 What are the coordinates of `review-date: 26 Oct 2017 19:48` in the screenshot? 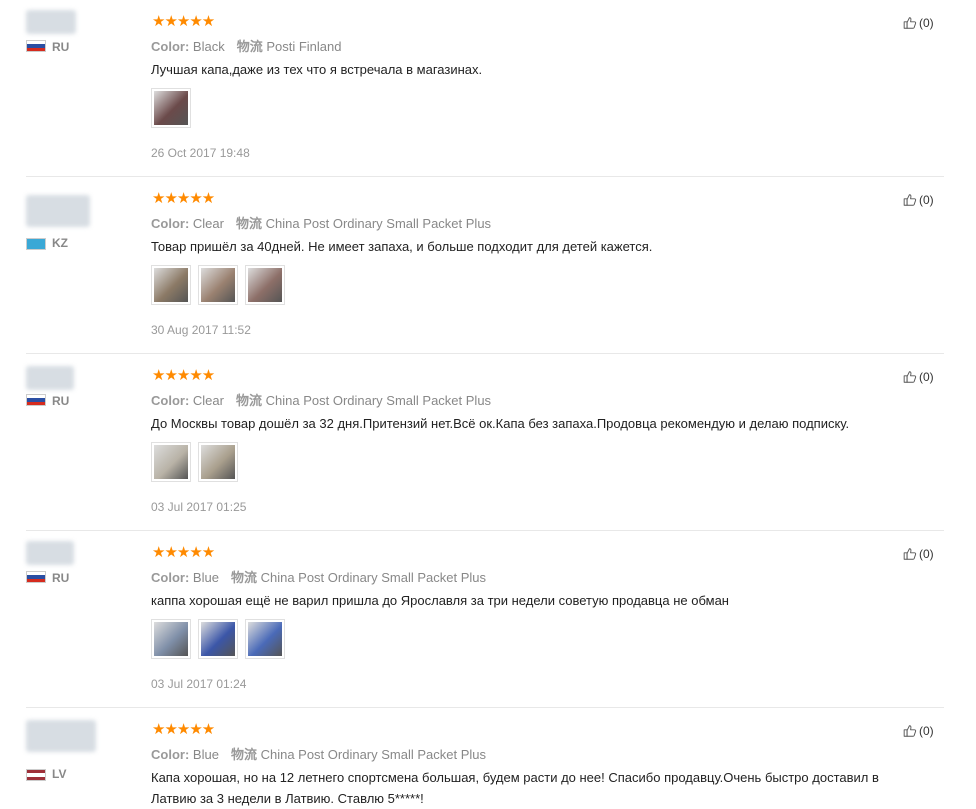 It's located at (200, 153).